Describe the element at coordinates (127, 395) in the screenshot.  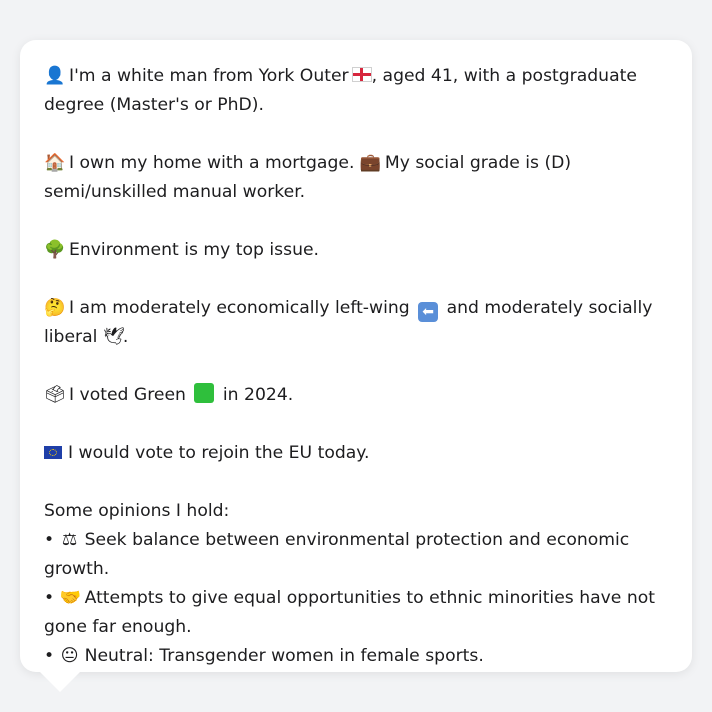
I see `vote-text-a: I voted Green` at that location.